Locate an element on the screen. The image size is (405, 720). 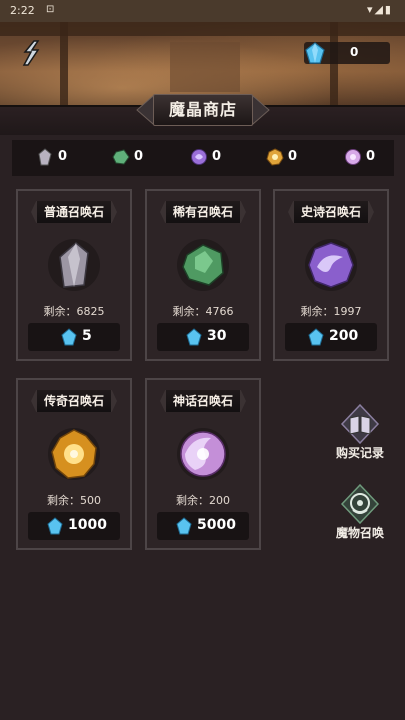
inventory-mythic-stone: 0 is located at coordinates (374, 158).